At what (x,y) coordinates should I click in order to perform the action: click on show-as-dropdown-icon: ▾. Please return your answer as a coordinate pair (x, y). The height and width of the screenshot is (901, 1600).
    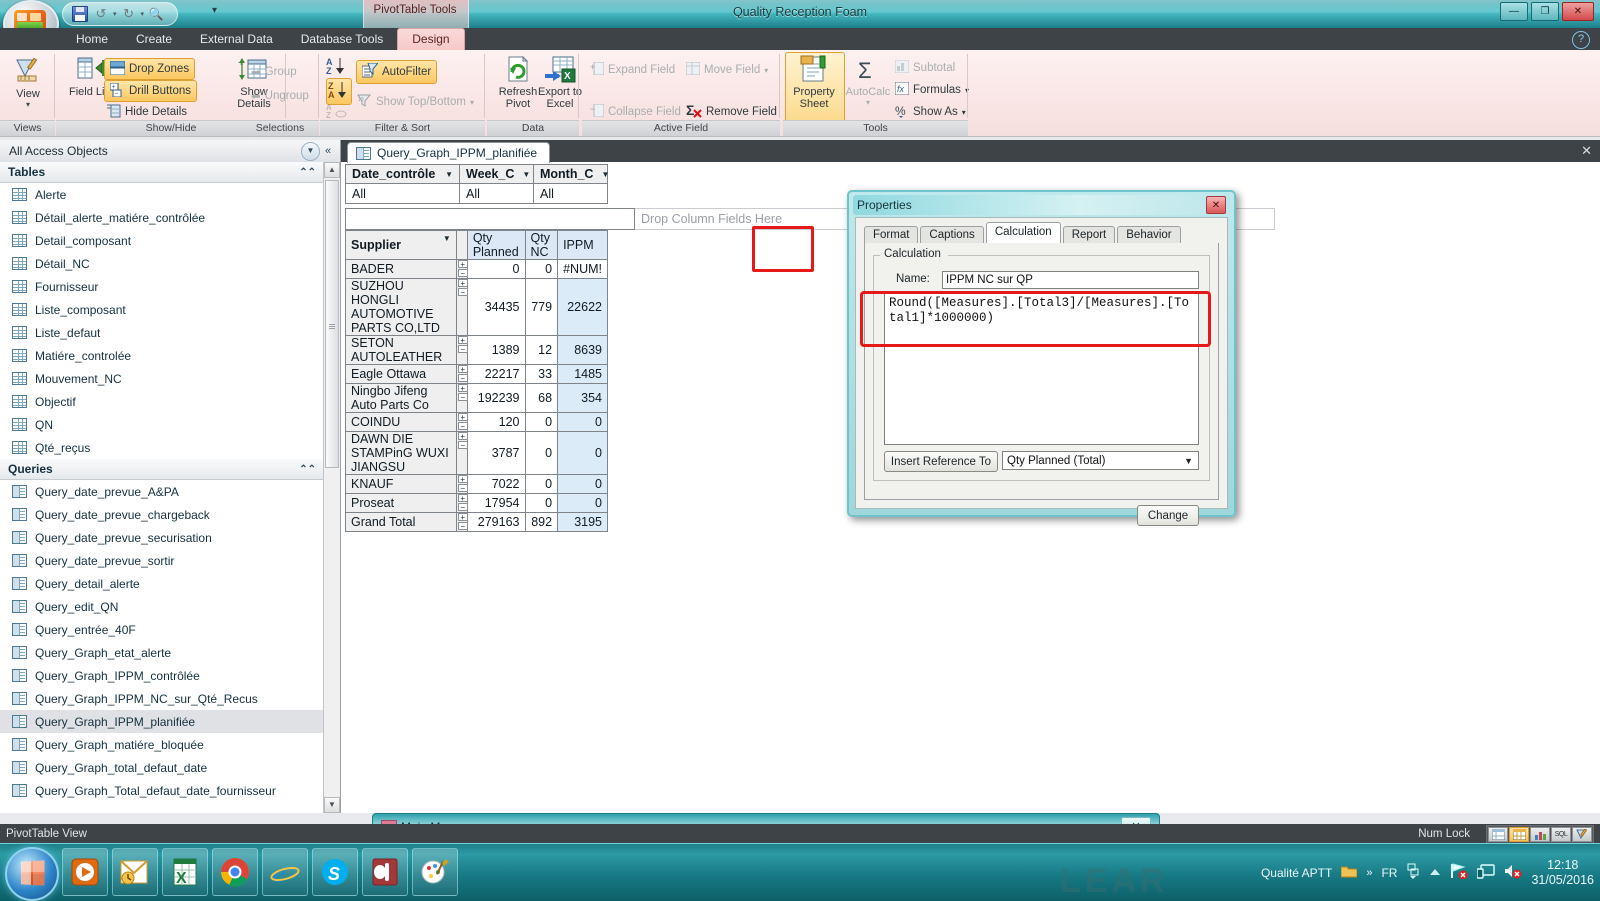
    Looking at the image, I should click on (964, 112).